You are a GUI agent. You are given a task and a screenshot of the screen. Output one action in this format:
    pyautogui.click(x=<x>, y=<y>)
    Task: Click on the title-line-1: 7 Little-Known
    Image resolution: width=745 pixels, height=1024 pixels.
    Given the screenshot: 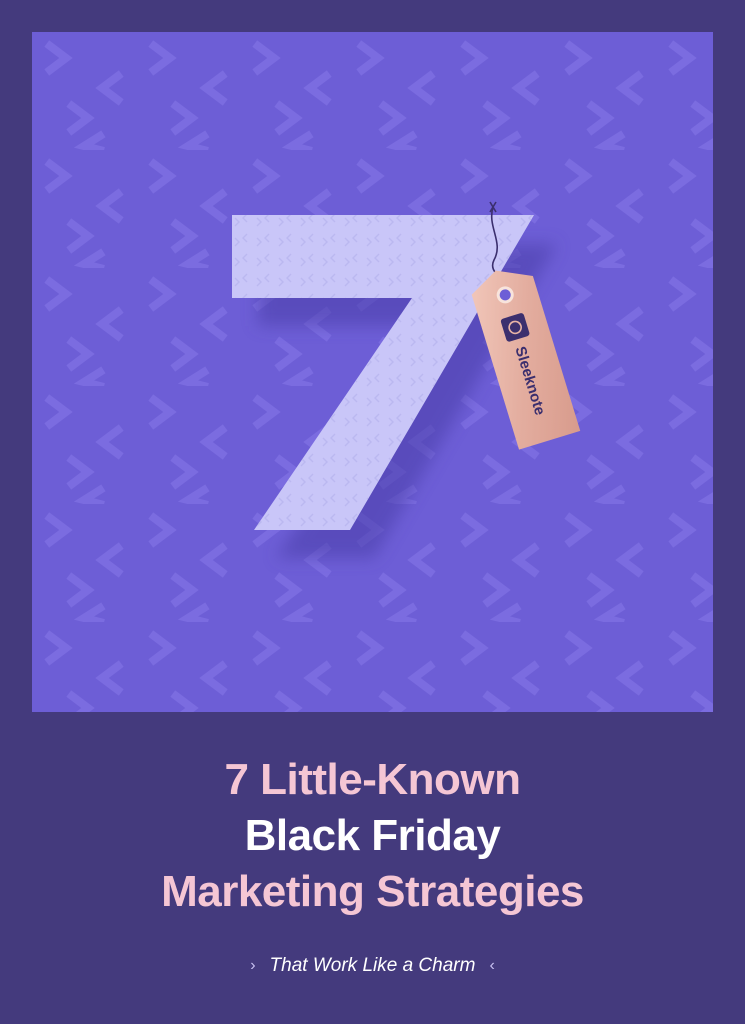 What is the action you would take?
    pyautogui.click(x=372, y=779)
    